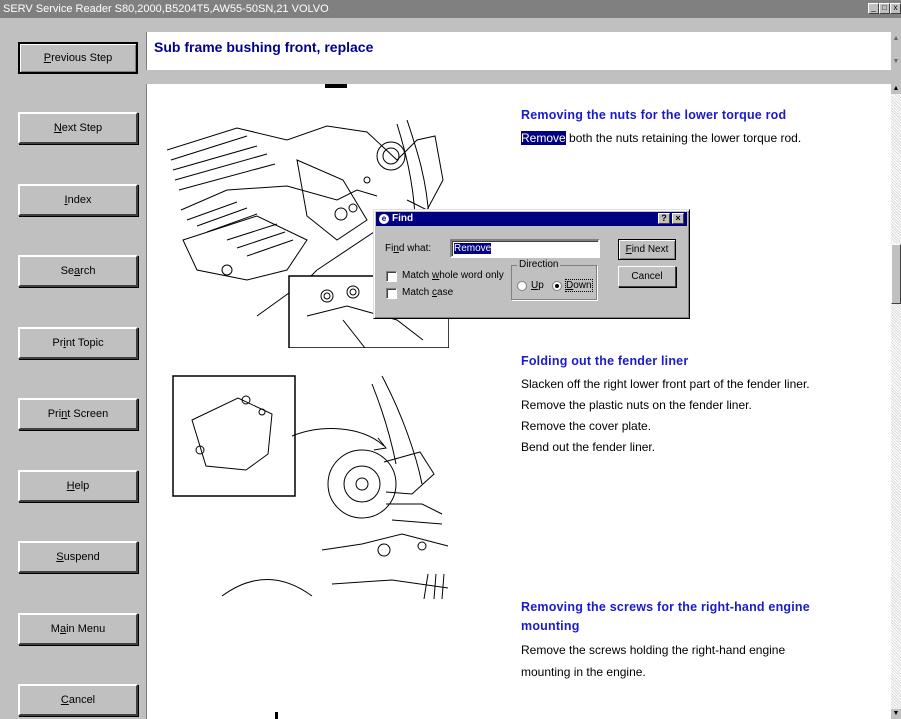 This screenshot has width=901, height=719. Describe the element at coordinates (276, 715) in the screenshot. I see `image-marker-bottom` at that location.